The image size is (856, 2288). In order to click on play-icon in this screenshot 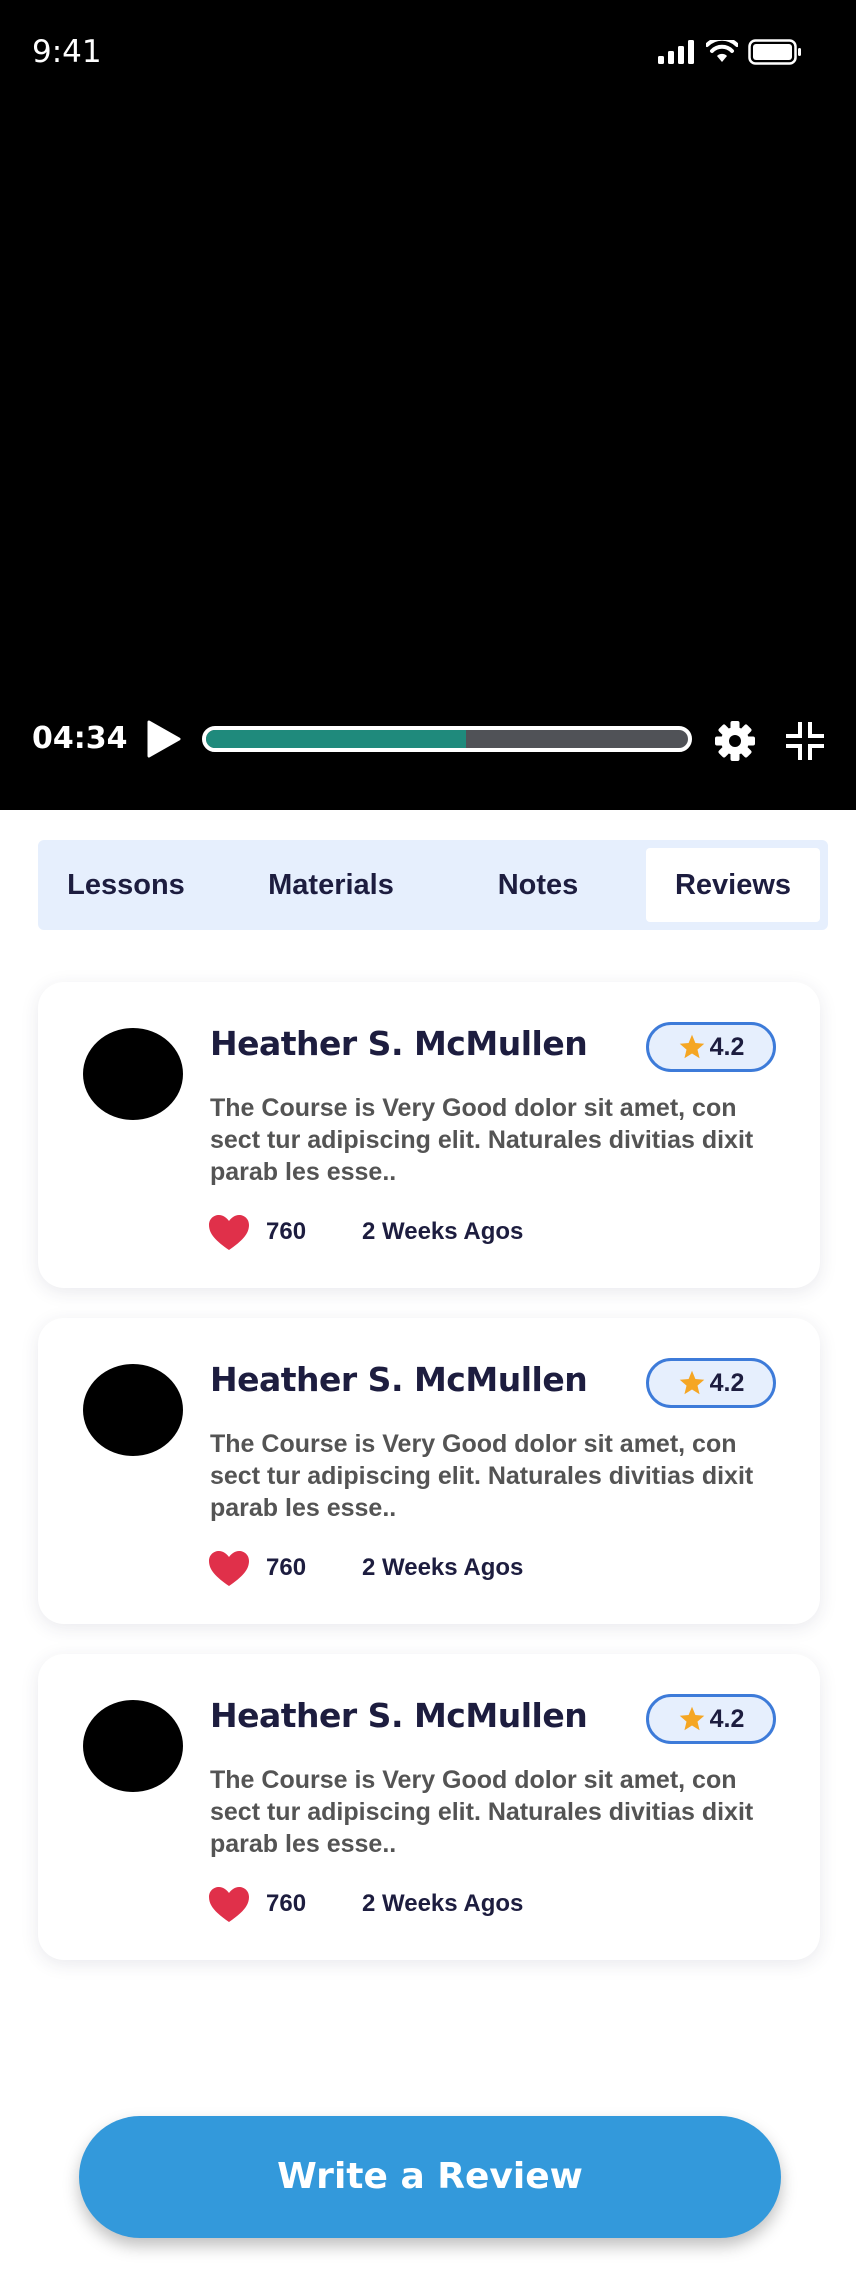, I will do `click(164, 739)`.